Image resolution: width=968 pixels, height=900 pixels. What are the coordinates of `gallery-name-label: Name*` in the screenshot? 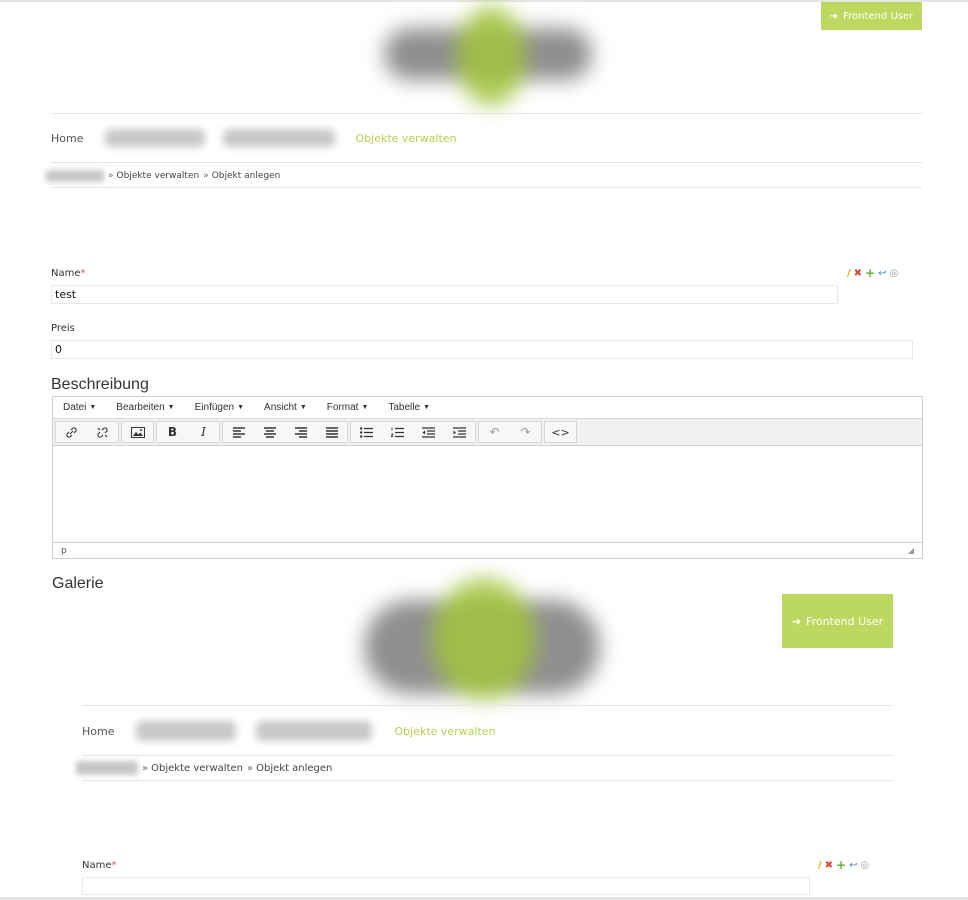 It's located at (99, 865).